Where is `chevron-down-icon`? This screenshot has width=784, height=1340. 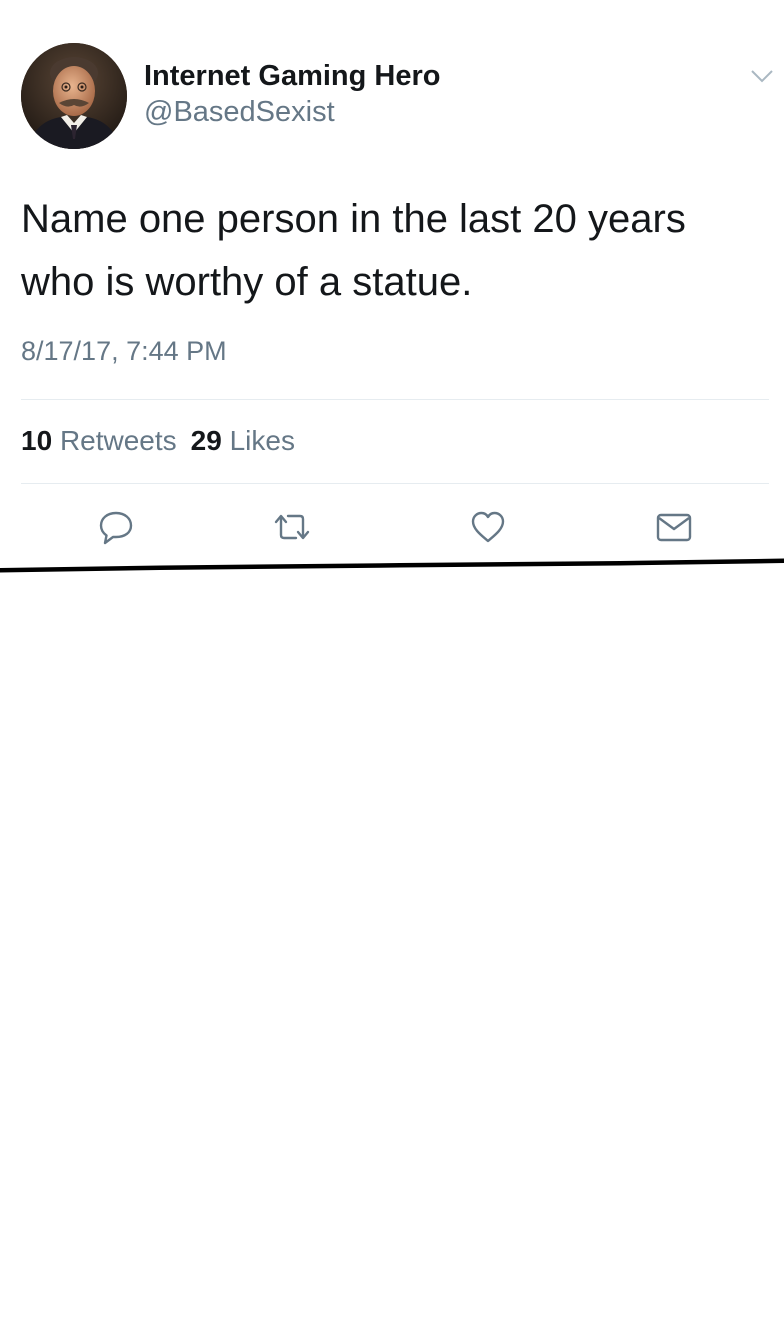 chevron-down-icon is located at coordinates (762, 76).